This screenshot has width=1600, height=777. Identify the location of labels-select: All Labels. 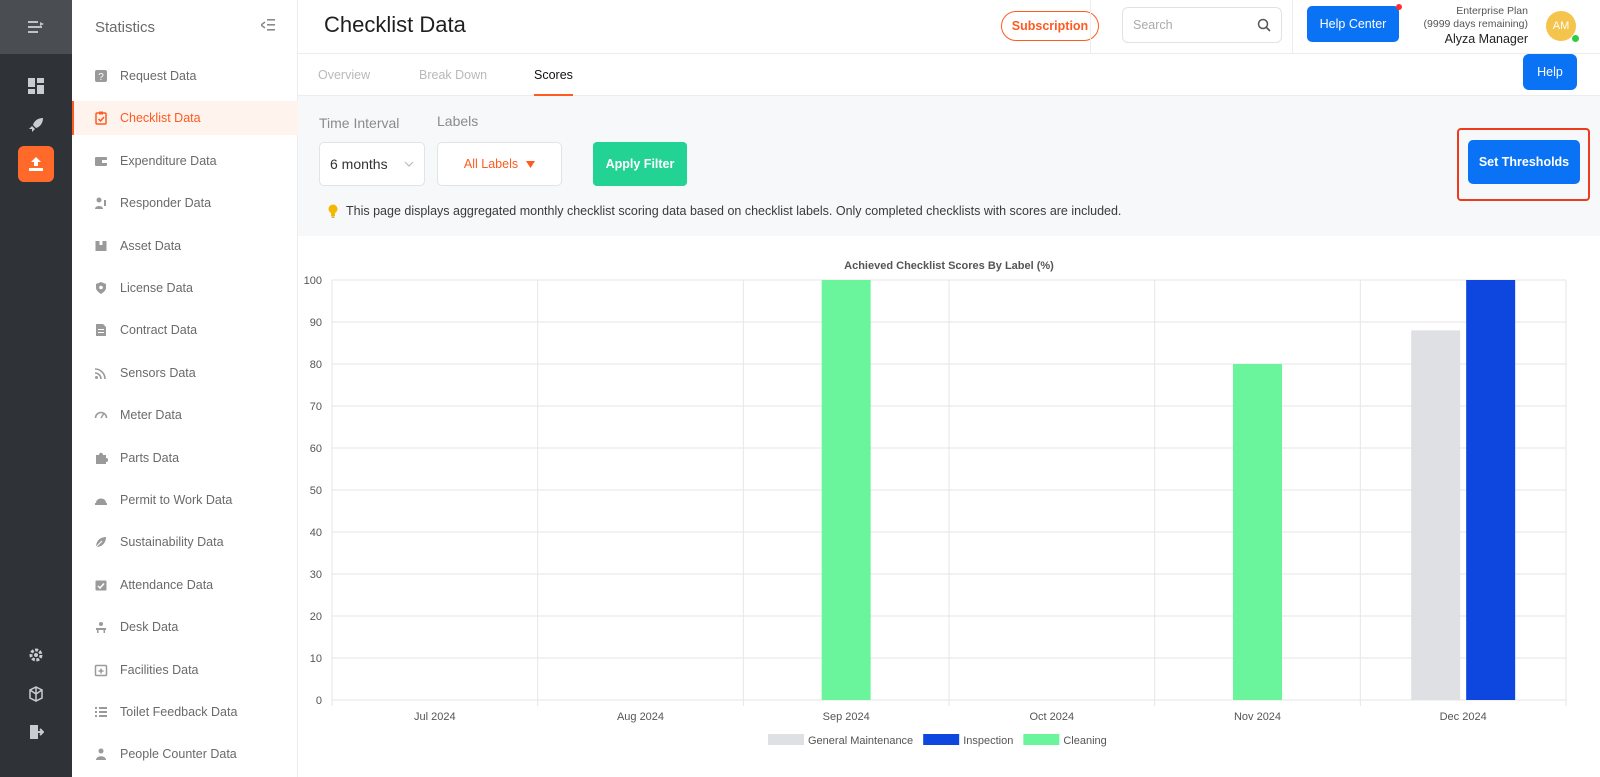
(499, 164).